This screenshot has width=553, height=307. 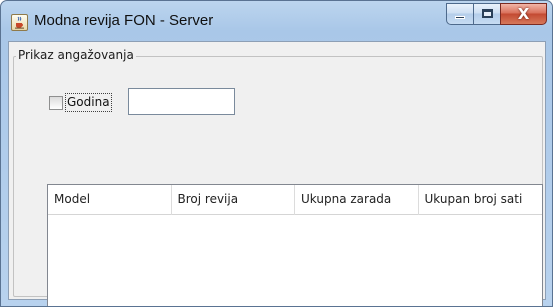 I want to click on window-title: Modna revija FON - Server, so click(x=124, y=20).